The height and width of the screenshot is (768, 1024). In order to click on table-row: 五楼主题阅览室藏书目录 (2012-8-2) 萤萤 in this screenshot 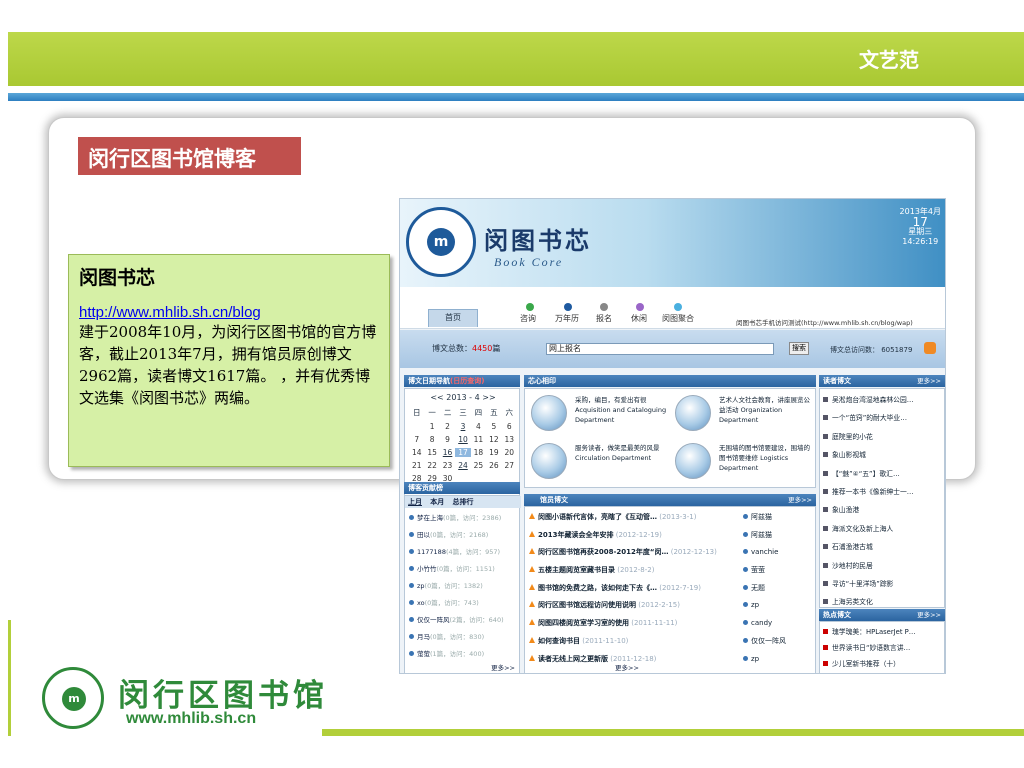, I will do `click(672, 571)`.